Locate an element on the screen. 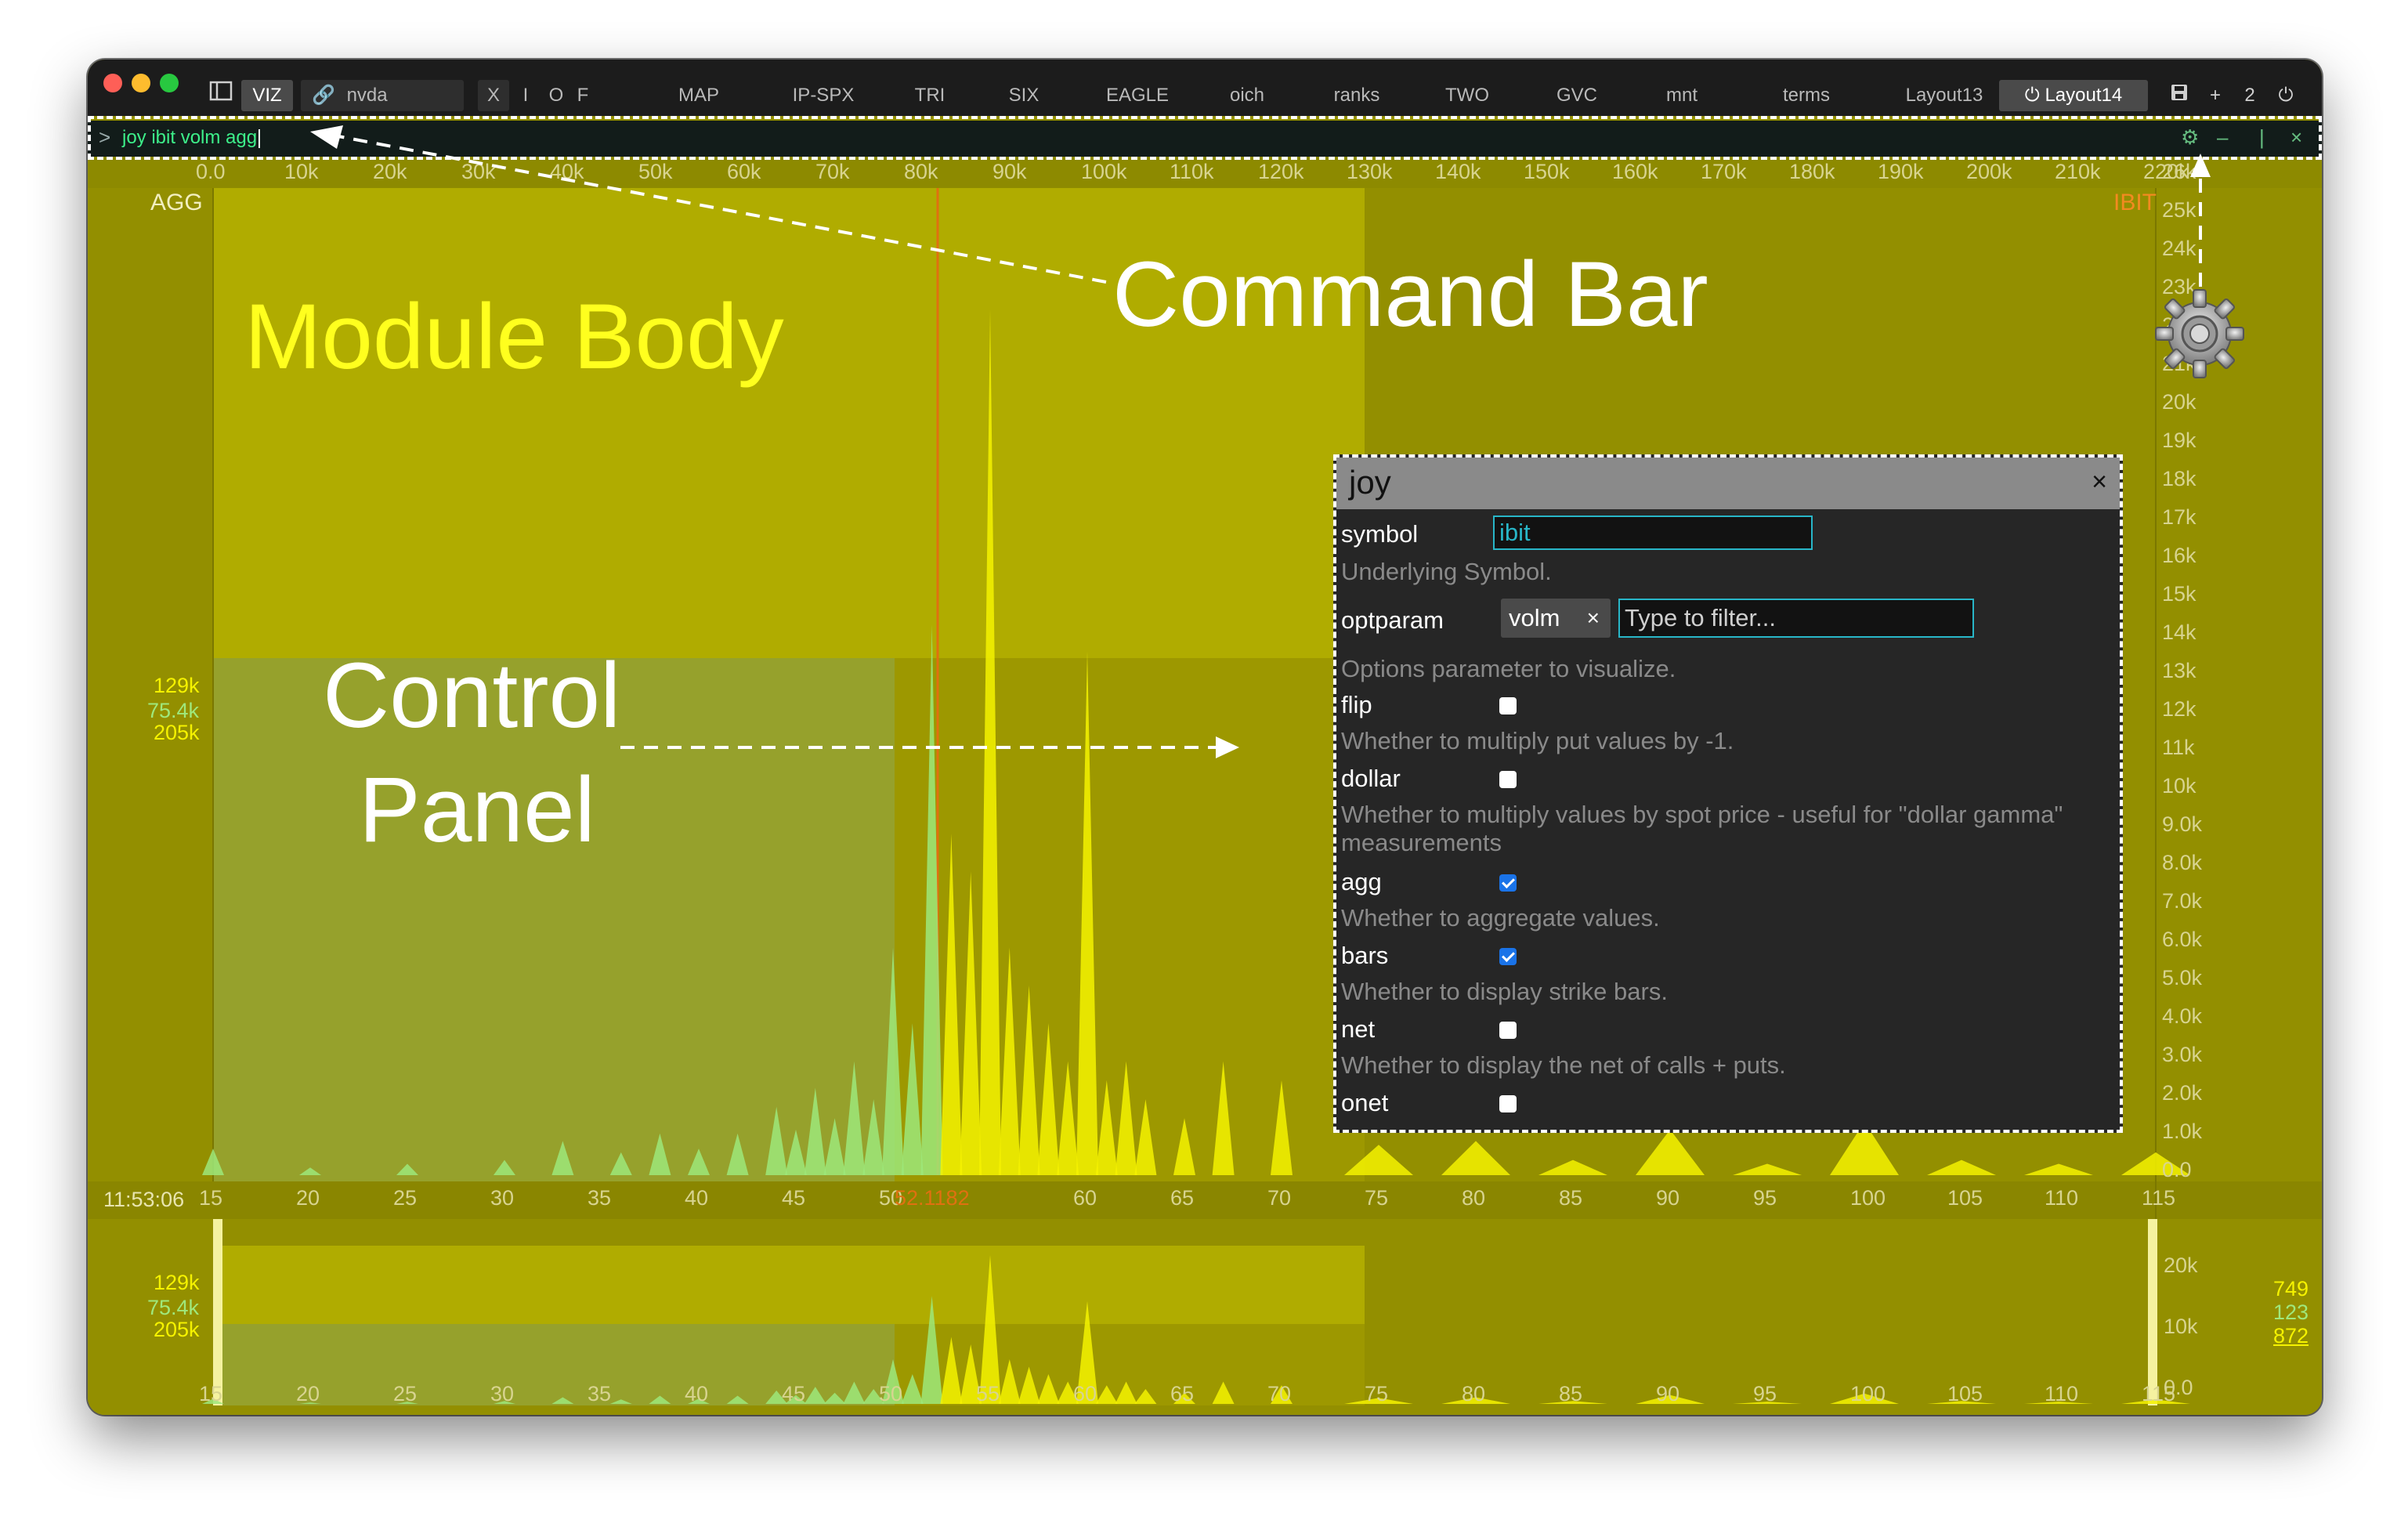  right-y-tick: 5.0k is located at coordinates (2182, 977).